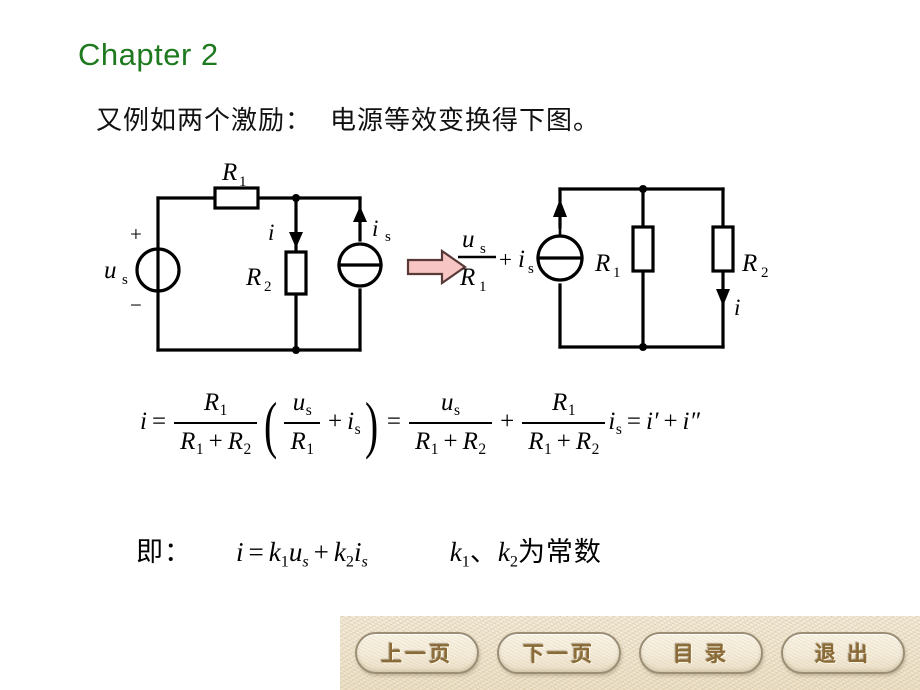  What do you see at coordinates (247, 449) in the screenshot?
I see `eq-f1-den-b-sub: 2` at bounding box center [247, 449].